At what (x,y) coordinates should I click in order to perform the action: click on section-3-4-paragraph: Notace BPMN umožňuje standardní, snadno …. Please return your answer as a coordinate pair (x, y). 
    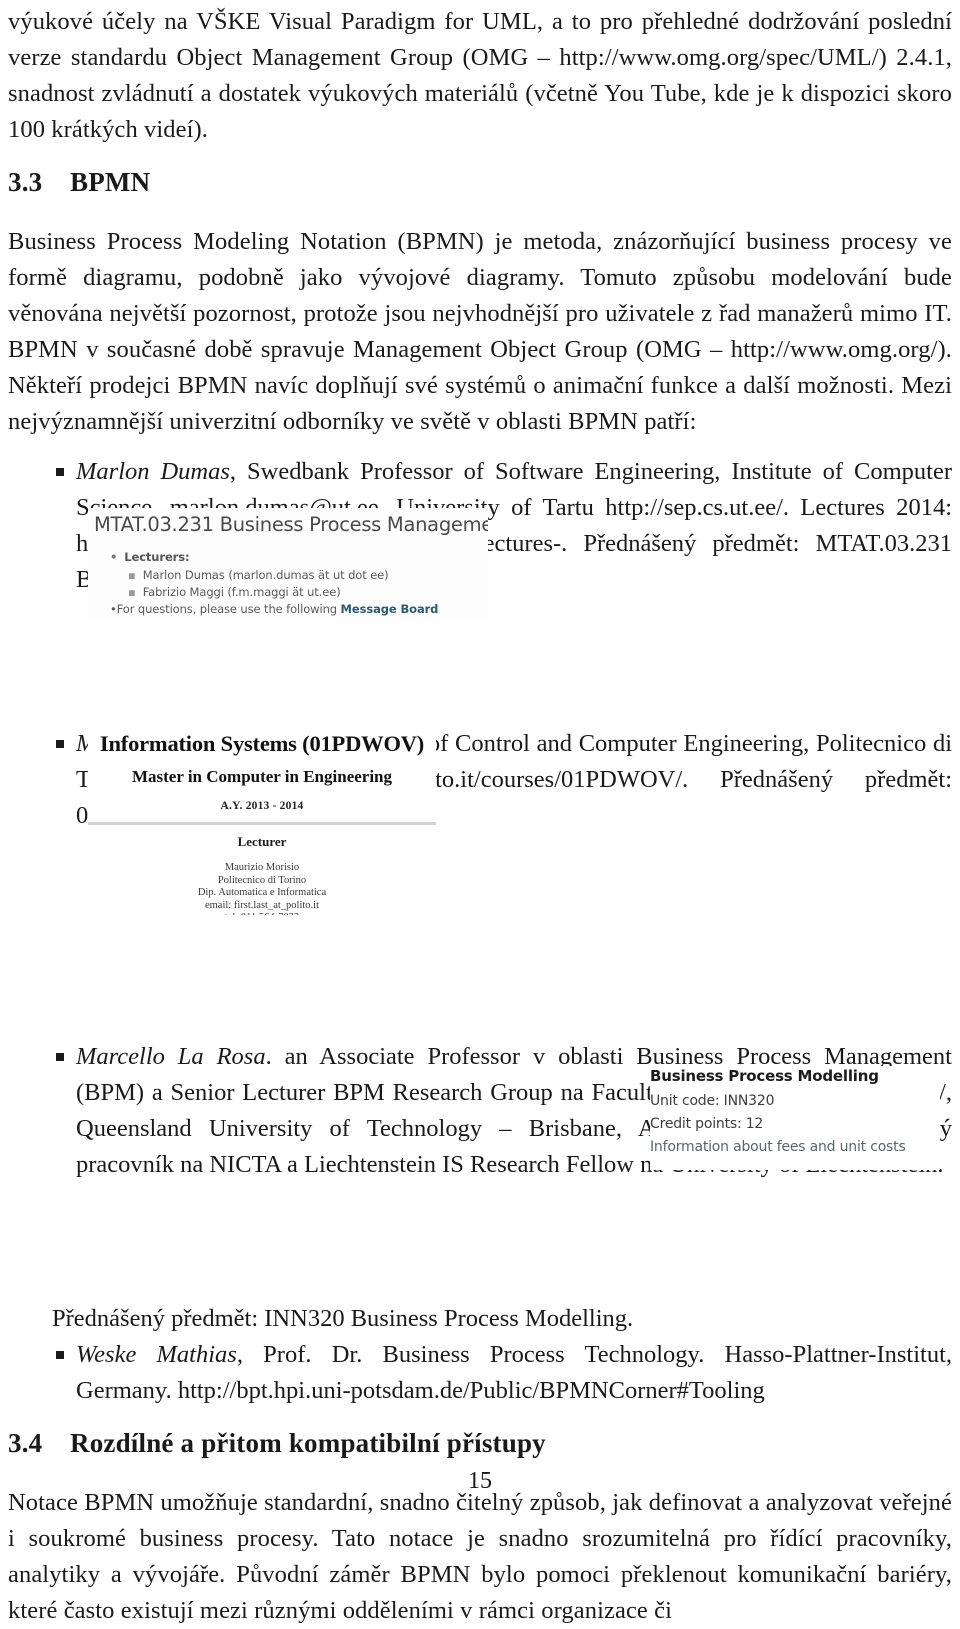
    Looking at the image, I should click on (480, 1556).